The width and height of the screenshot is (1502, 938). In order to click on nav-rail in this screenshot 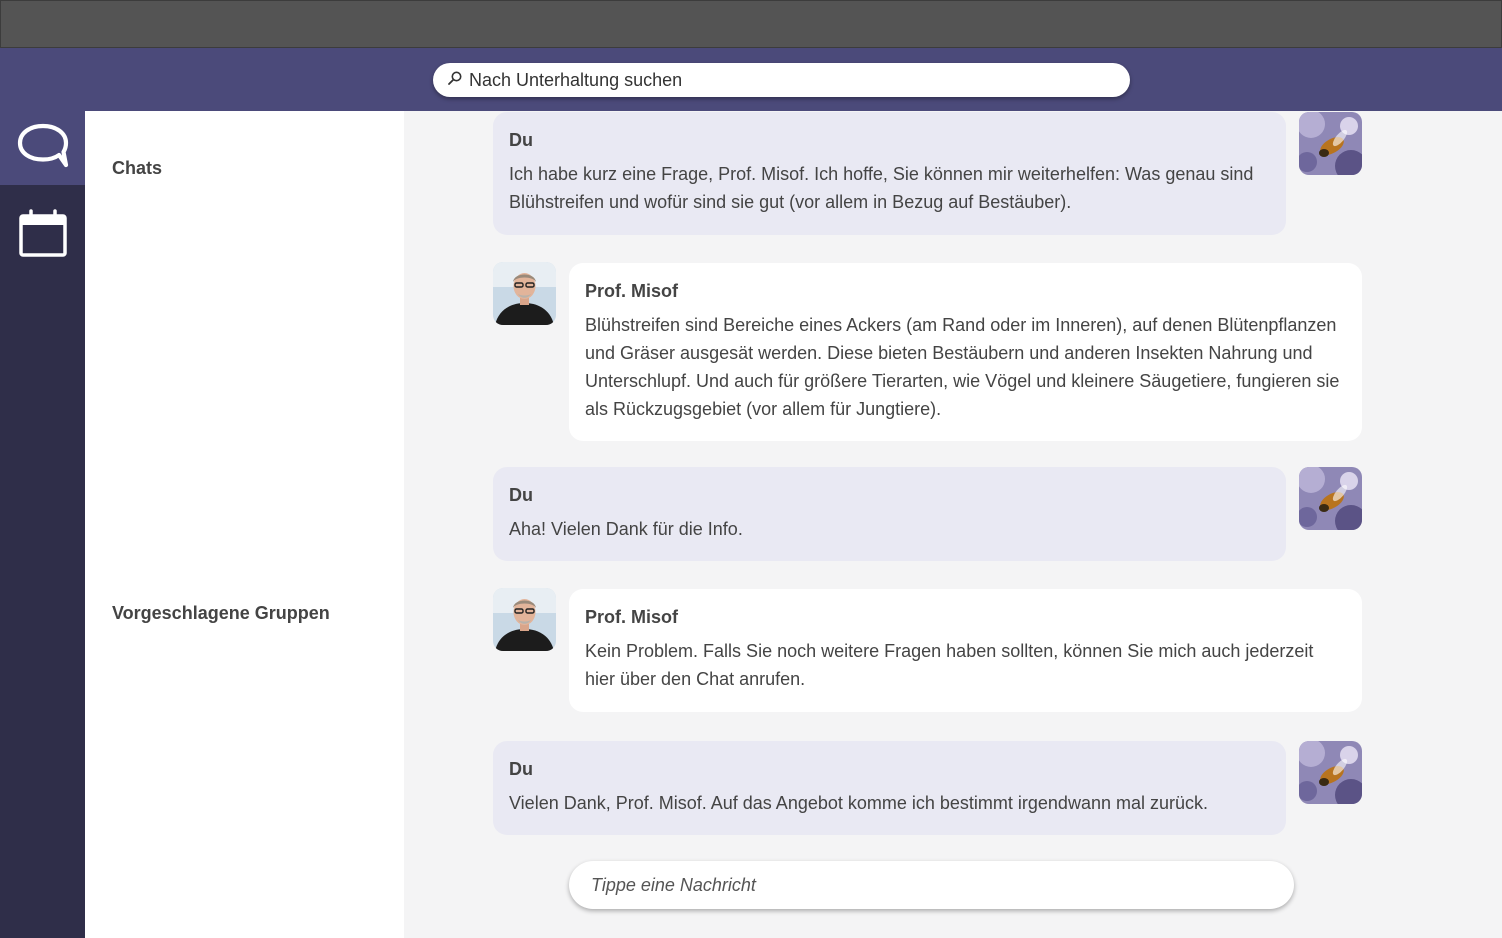, I will do `click(42, 524)`.